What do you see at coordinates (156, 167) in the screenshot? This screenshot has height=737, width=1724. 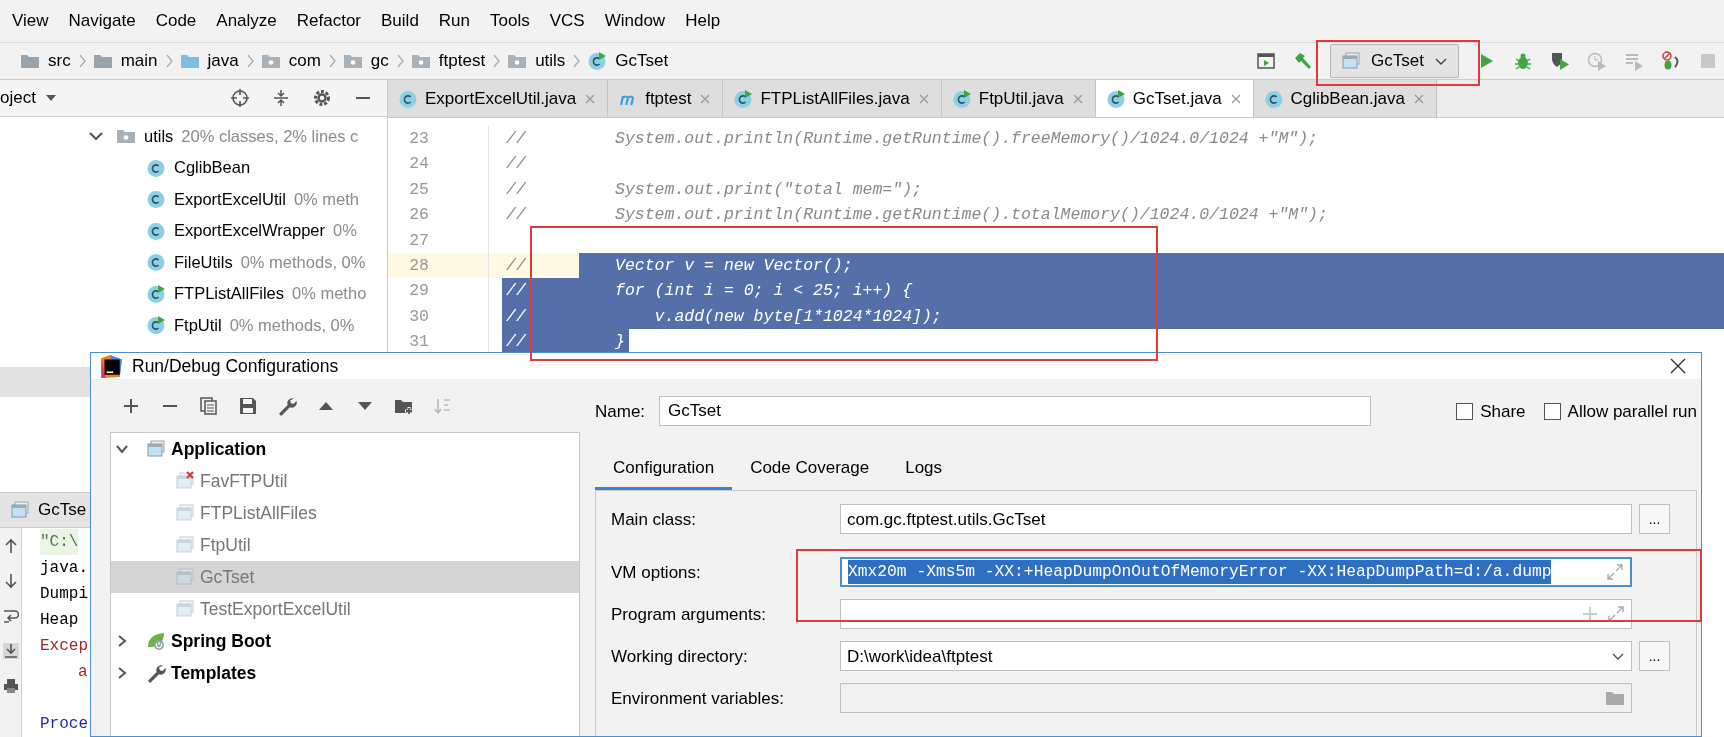 I see `class-icon` at bounding box center [156, 167].